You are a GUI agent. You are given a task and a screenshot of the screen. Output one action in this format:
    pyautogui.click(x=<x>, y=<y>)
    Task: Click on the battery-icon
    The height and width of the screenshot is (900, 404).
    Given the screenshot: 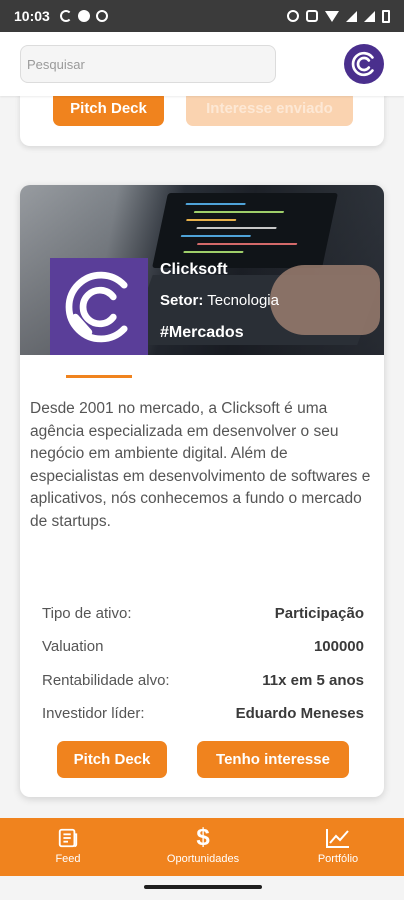 What is the action you would take?
    pyautogui.click(x=386, y=16)
    